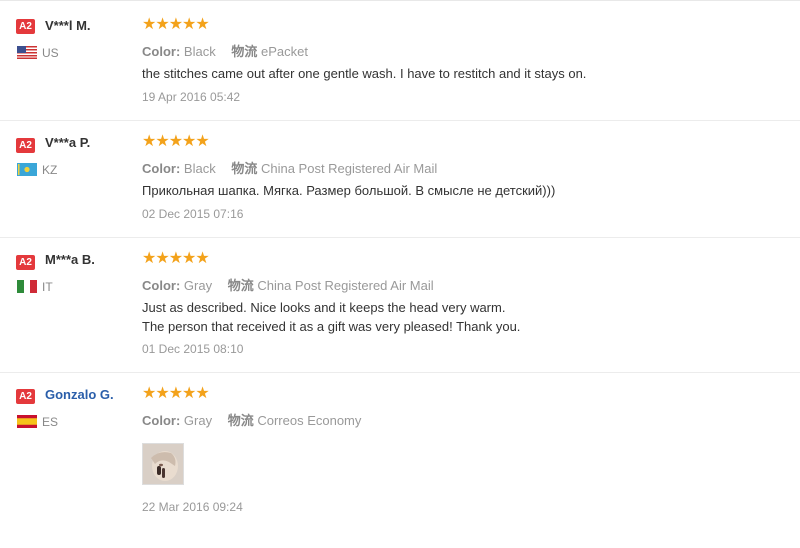 Image resolution: width=800 pixels, height=548 pixels. I want to click on review-date: 22 Mar 2016 09:24, so click(192, 507).